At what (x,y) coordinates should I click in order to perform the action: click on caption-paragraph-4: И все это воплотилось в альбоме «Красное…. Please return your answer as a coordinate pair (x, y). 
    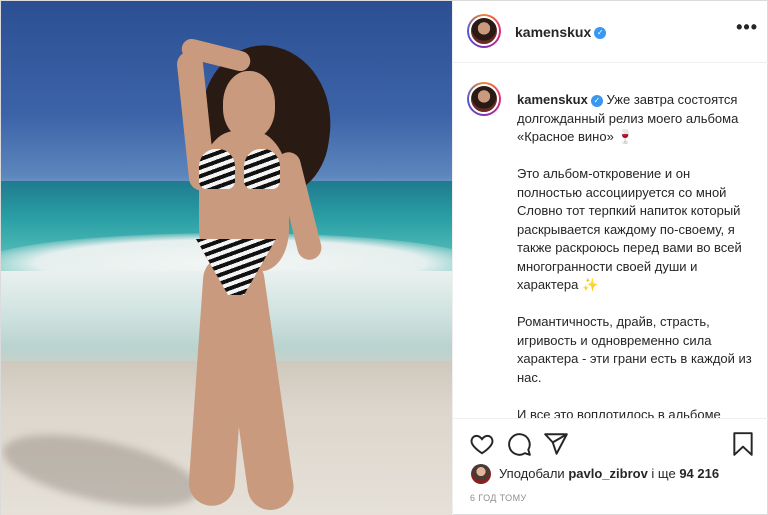
    Looking at the image, I should click on (619, 412).